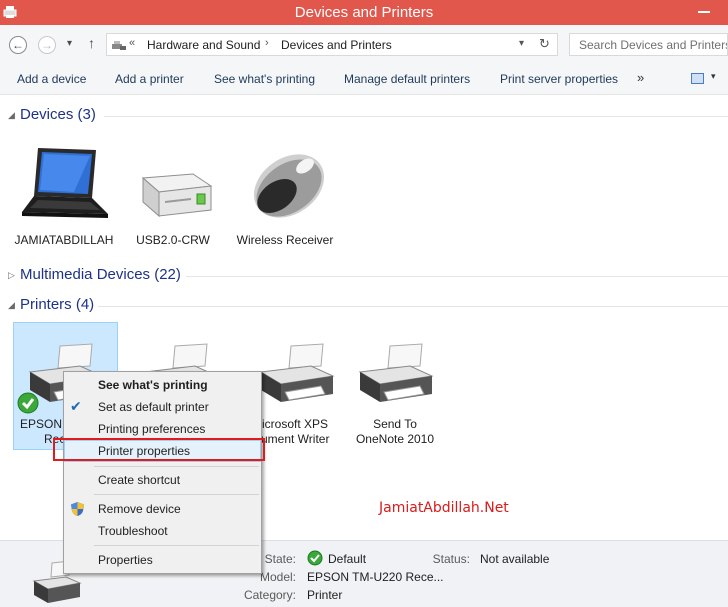  Describe the element at coordinates (264, 79) in the screenshot. I see `see-whats-printing-button: See what's printing` at that location.